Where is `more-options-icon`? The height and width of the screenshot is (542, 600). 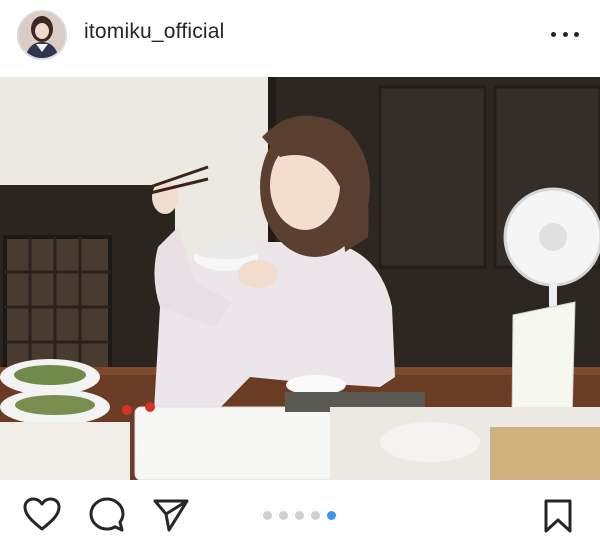
more-options-icon is located at coordinates (565, 34).